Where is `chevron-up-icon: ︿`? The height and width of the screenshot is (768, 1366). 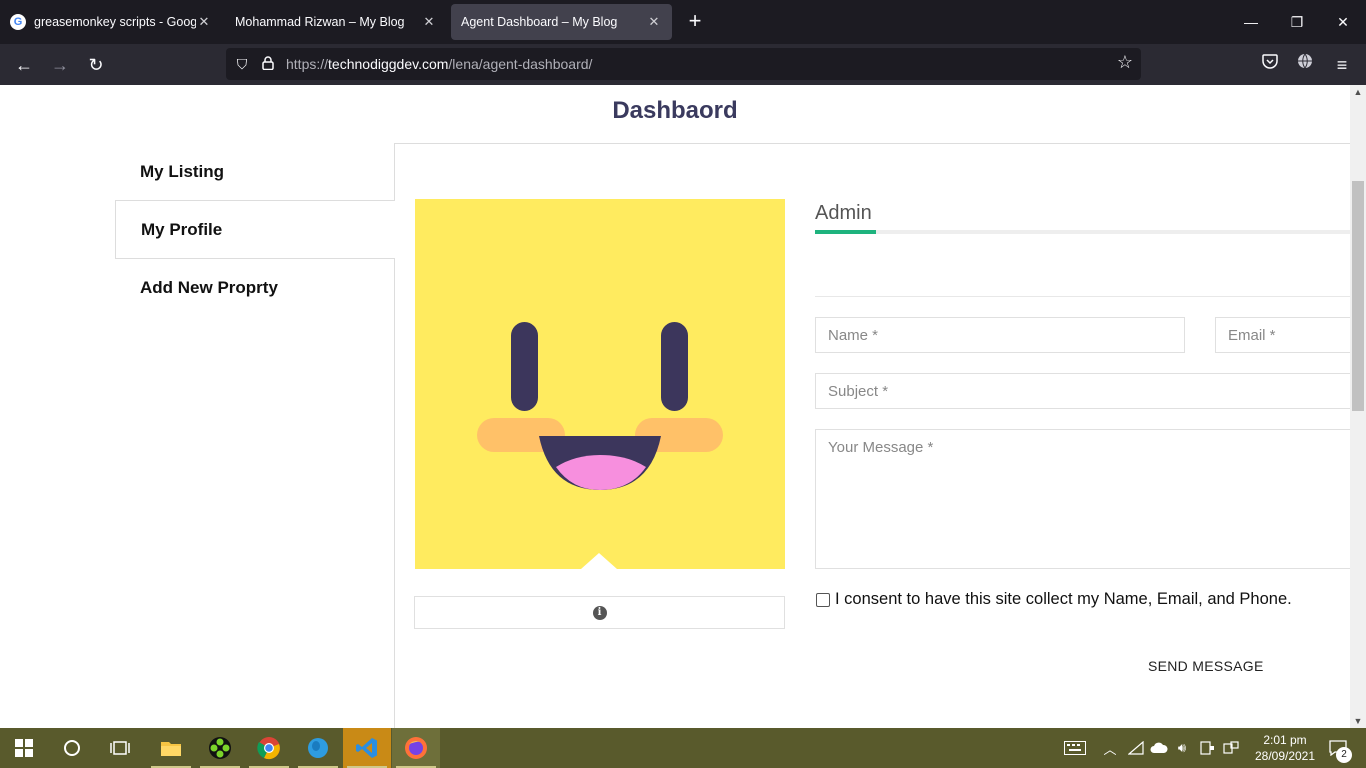 chevron-up-icon: ︿ is located at coordinates (1110, 748).